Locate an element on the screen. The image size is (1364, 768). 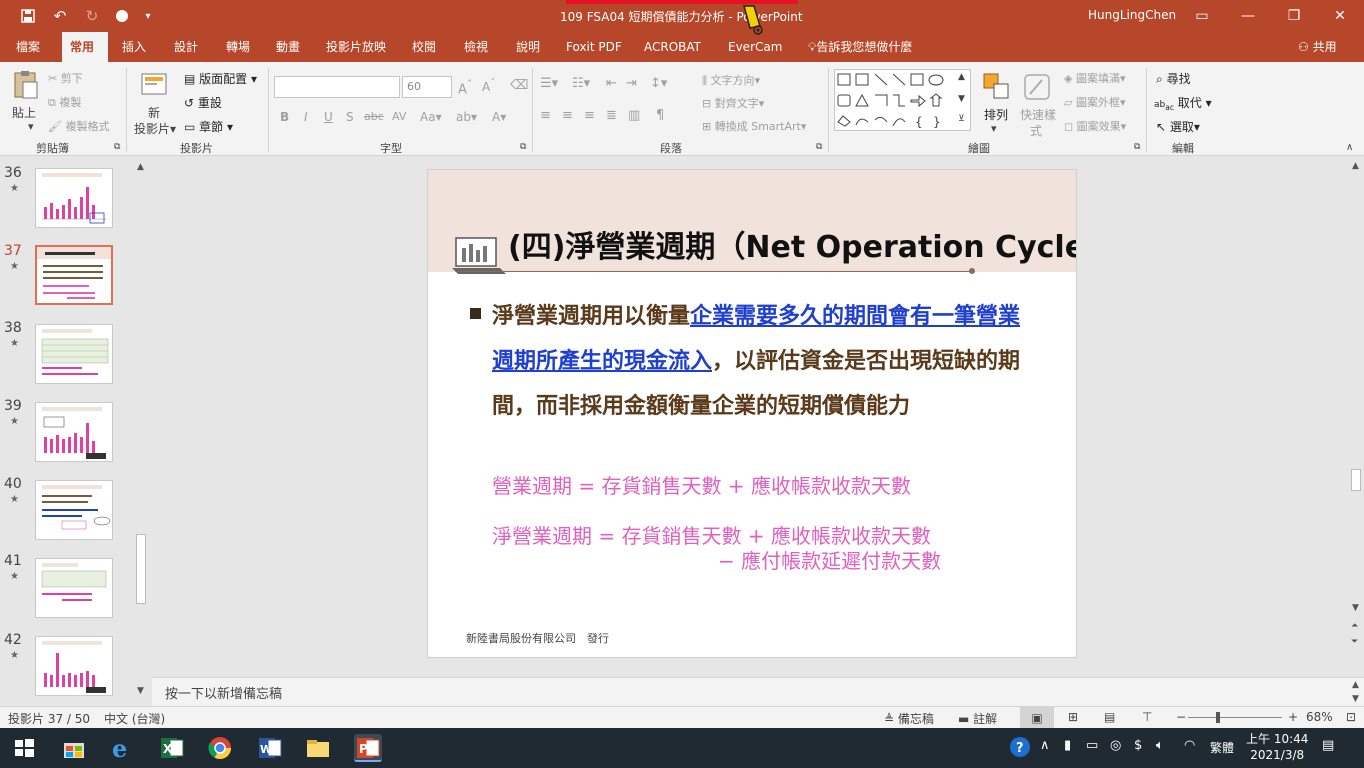
shapes-more-icon: ⊻ is located at coordinates (961, 119).